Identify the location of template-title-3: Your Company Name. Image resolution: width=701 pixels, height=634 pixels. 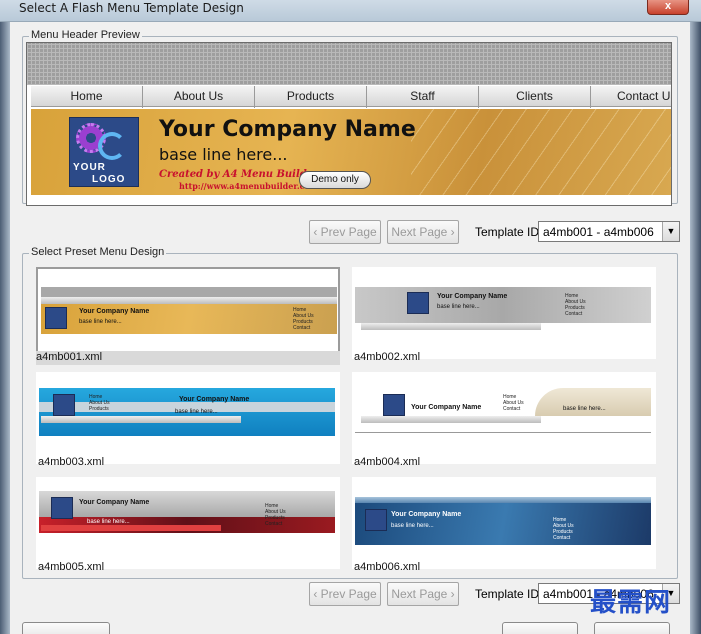
(214, 399).